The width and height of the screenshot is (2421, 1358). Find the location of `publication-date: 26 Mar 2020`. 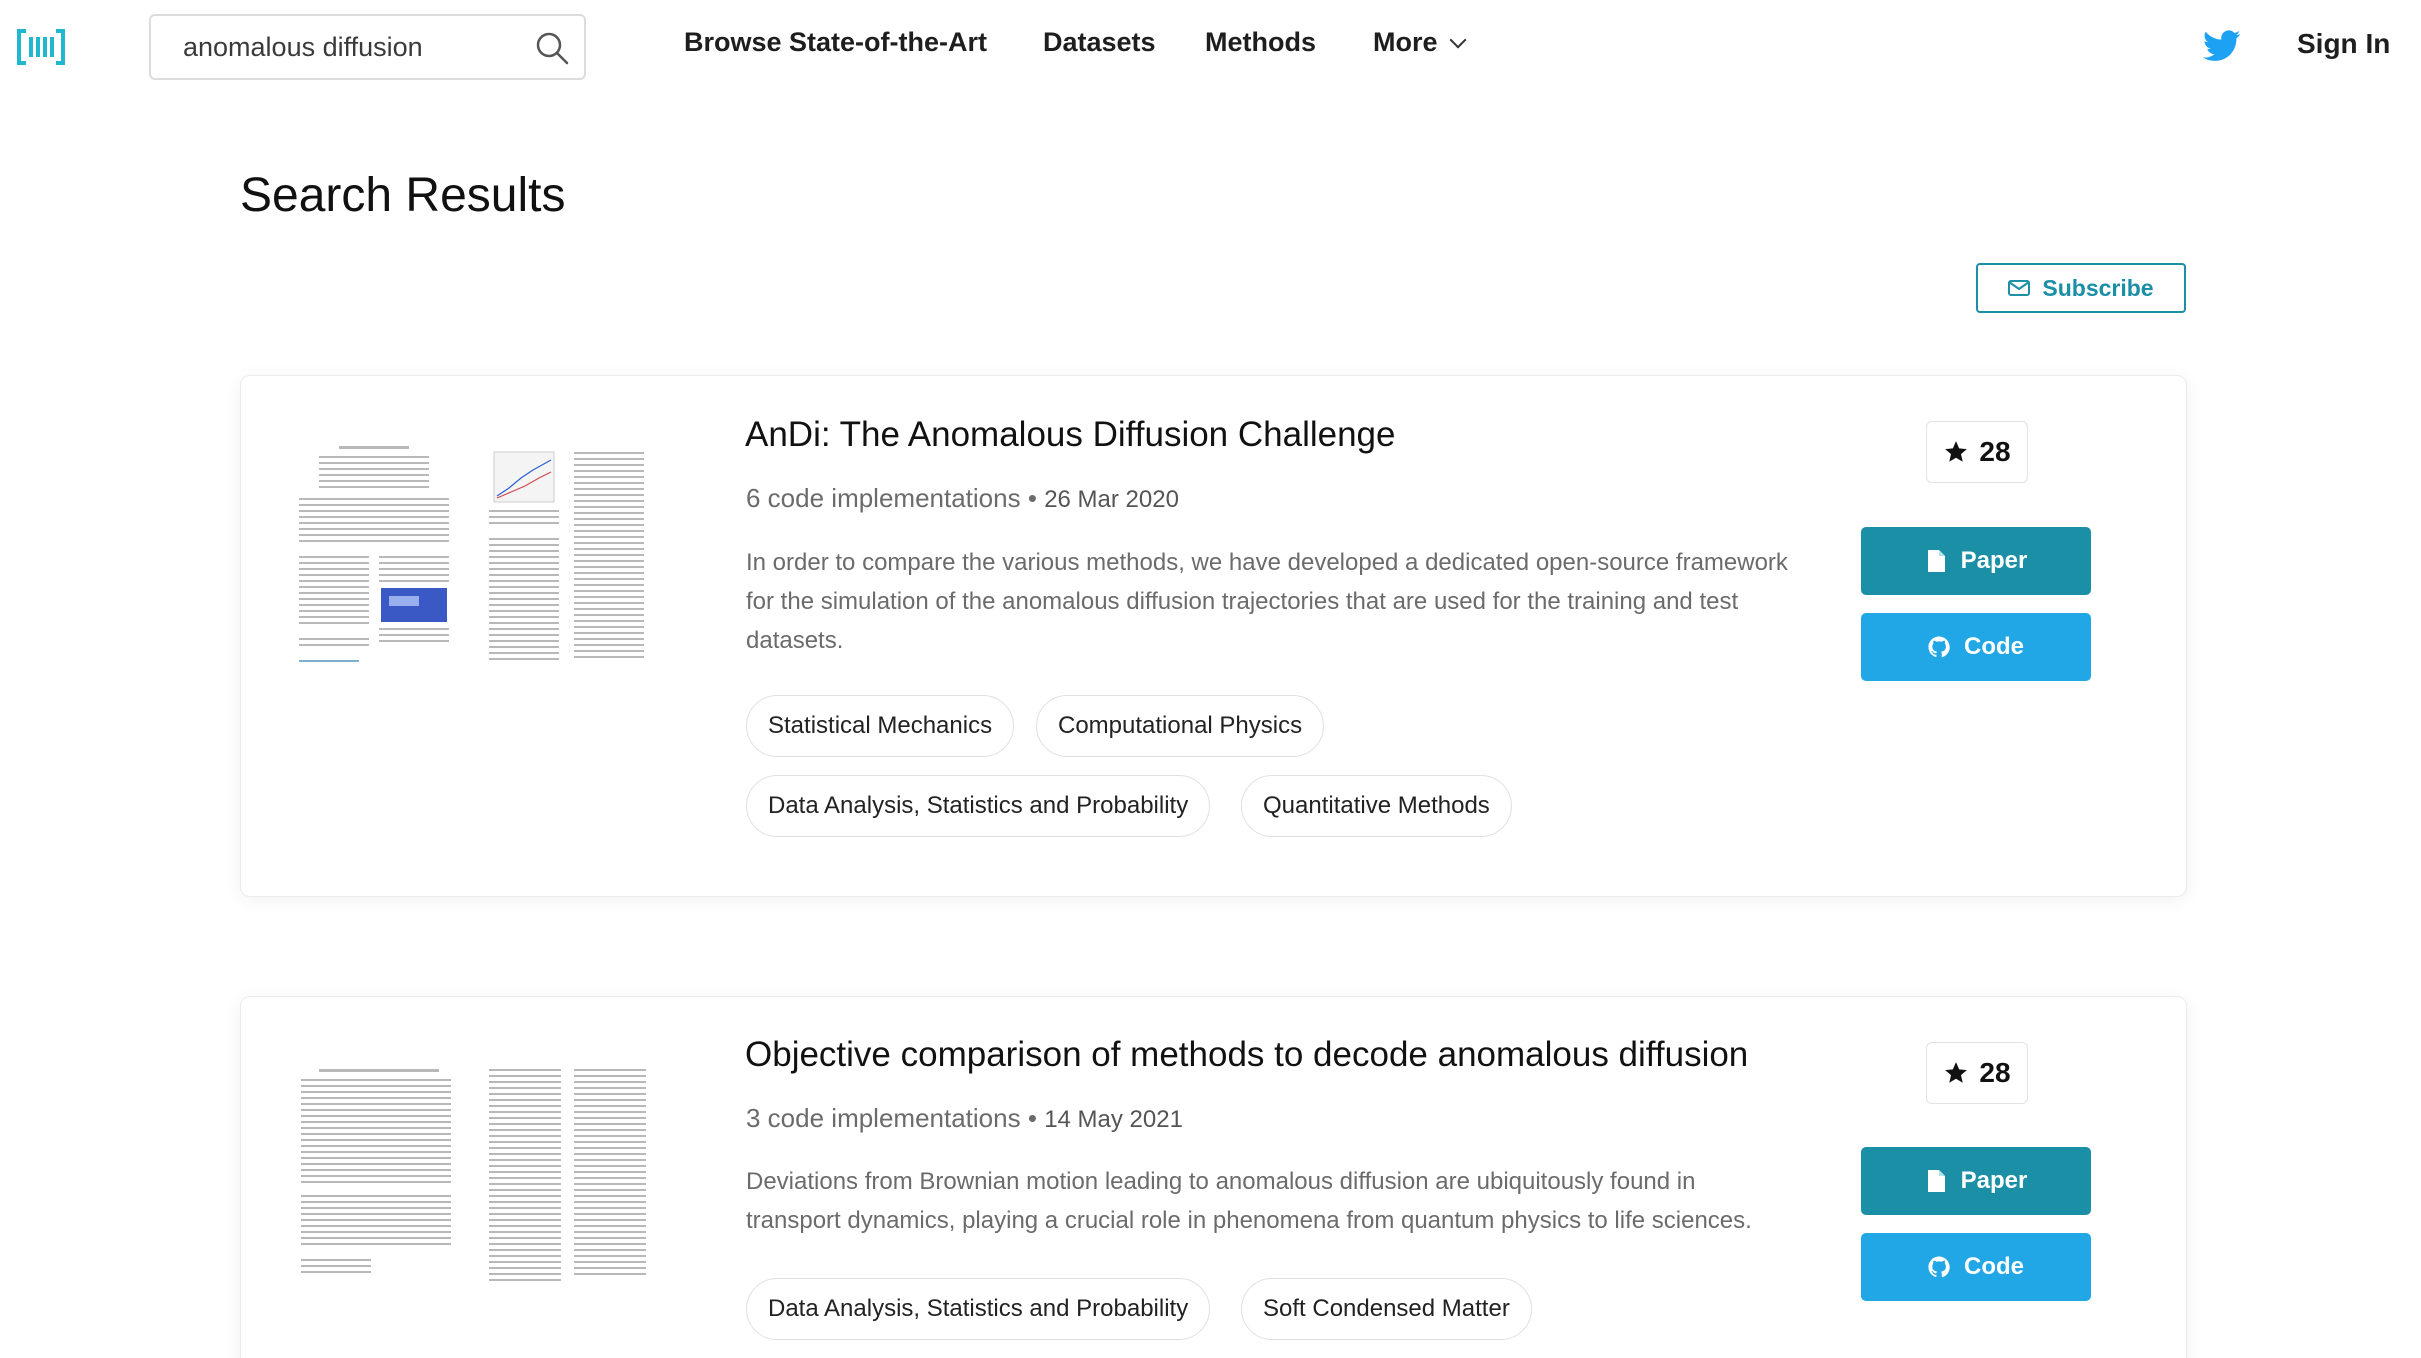

publication-date: 26 Mar 2020 is located at coordinates (1111, 499).